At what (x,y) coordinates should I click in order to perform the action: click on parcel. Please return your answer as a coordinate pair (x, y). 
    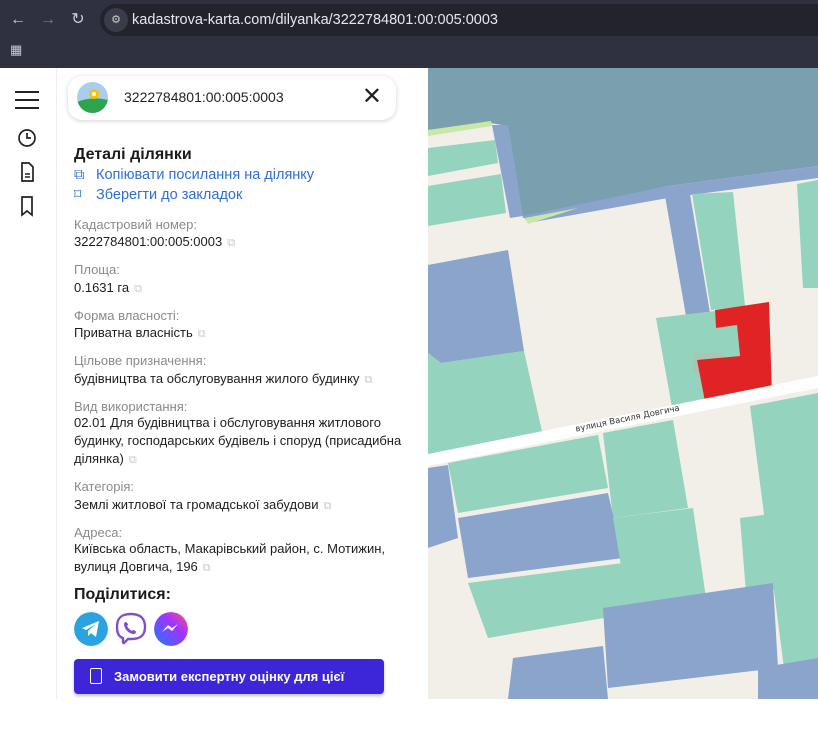
    Looking at the image, I should click on (476, 306).